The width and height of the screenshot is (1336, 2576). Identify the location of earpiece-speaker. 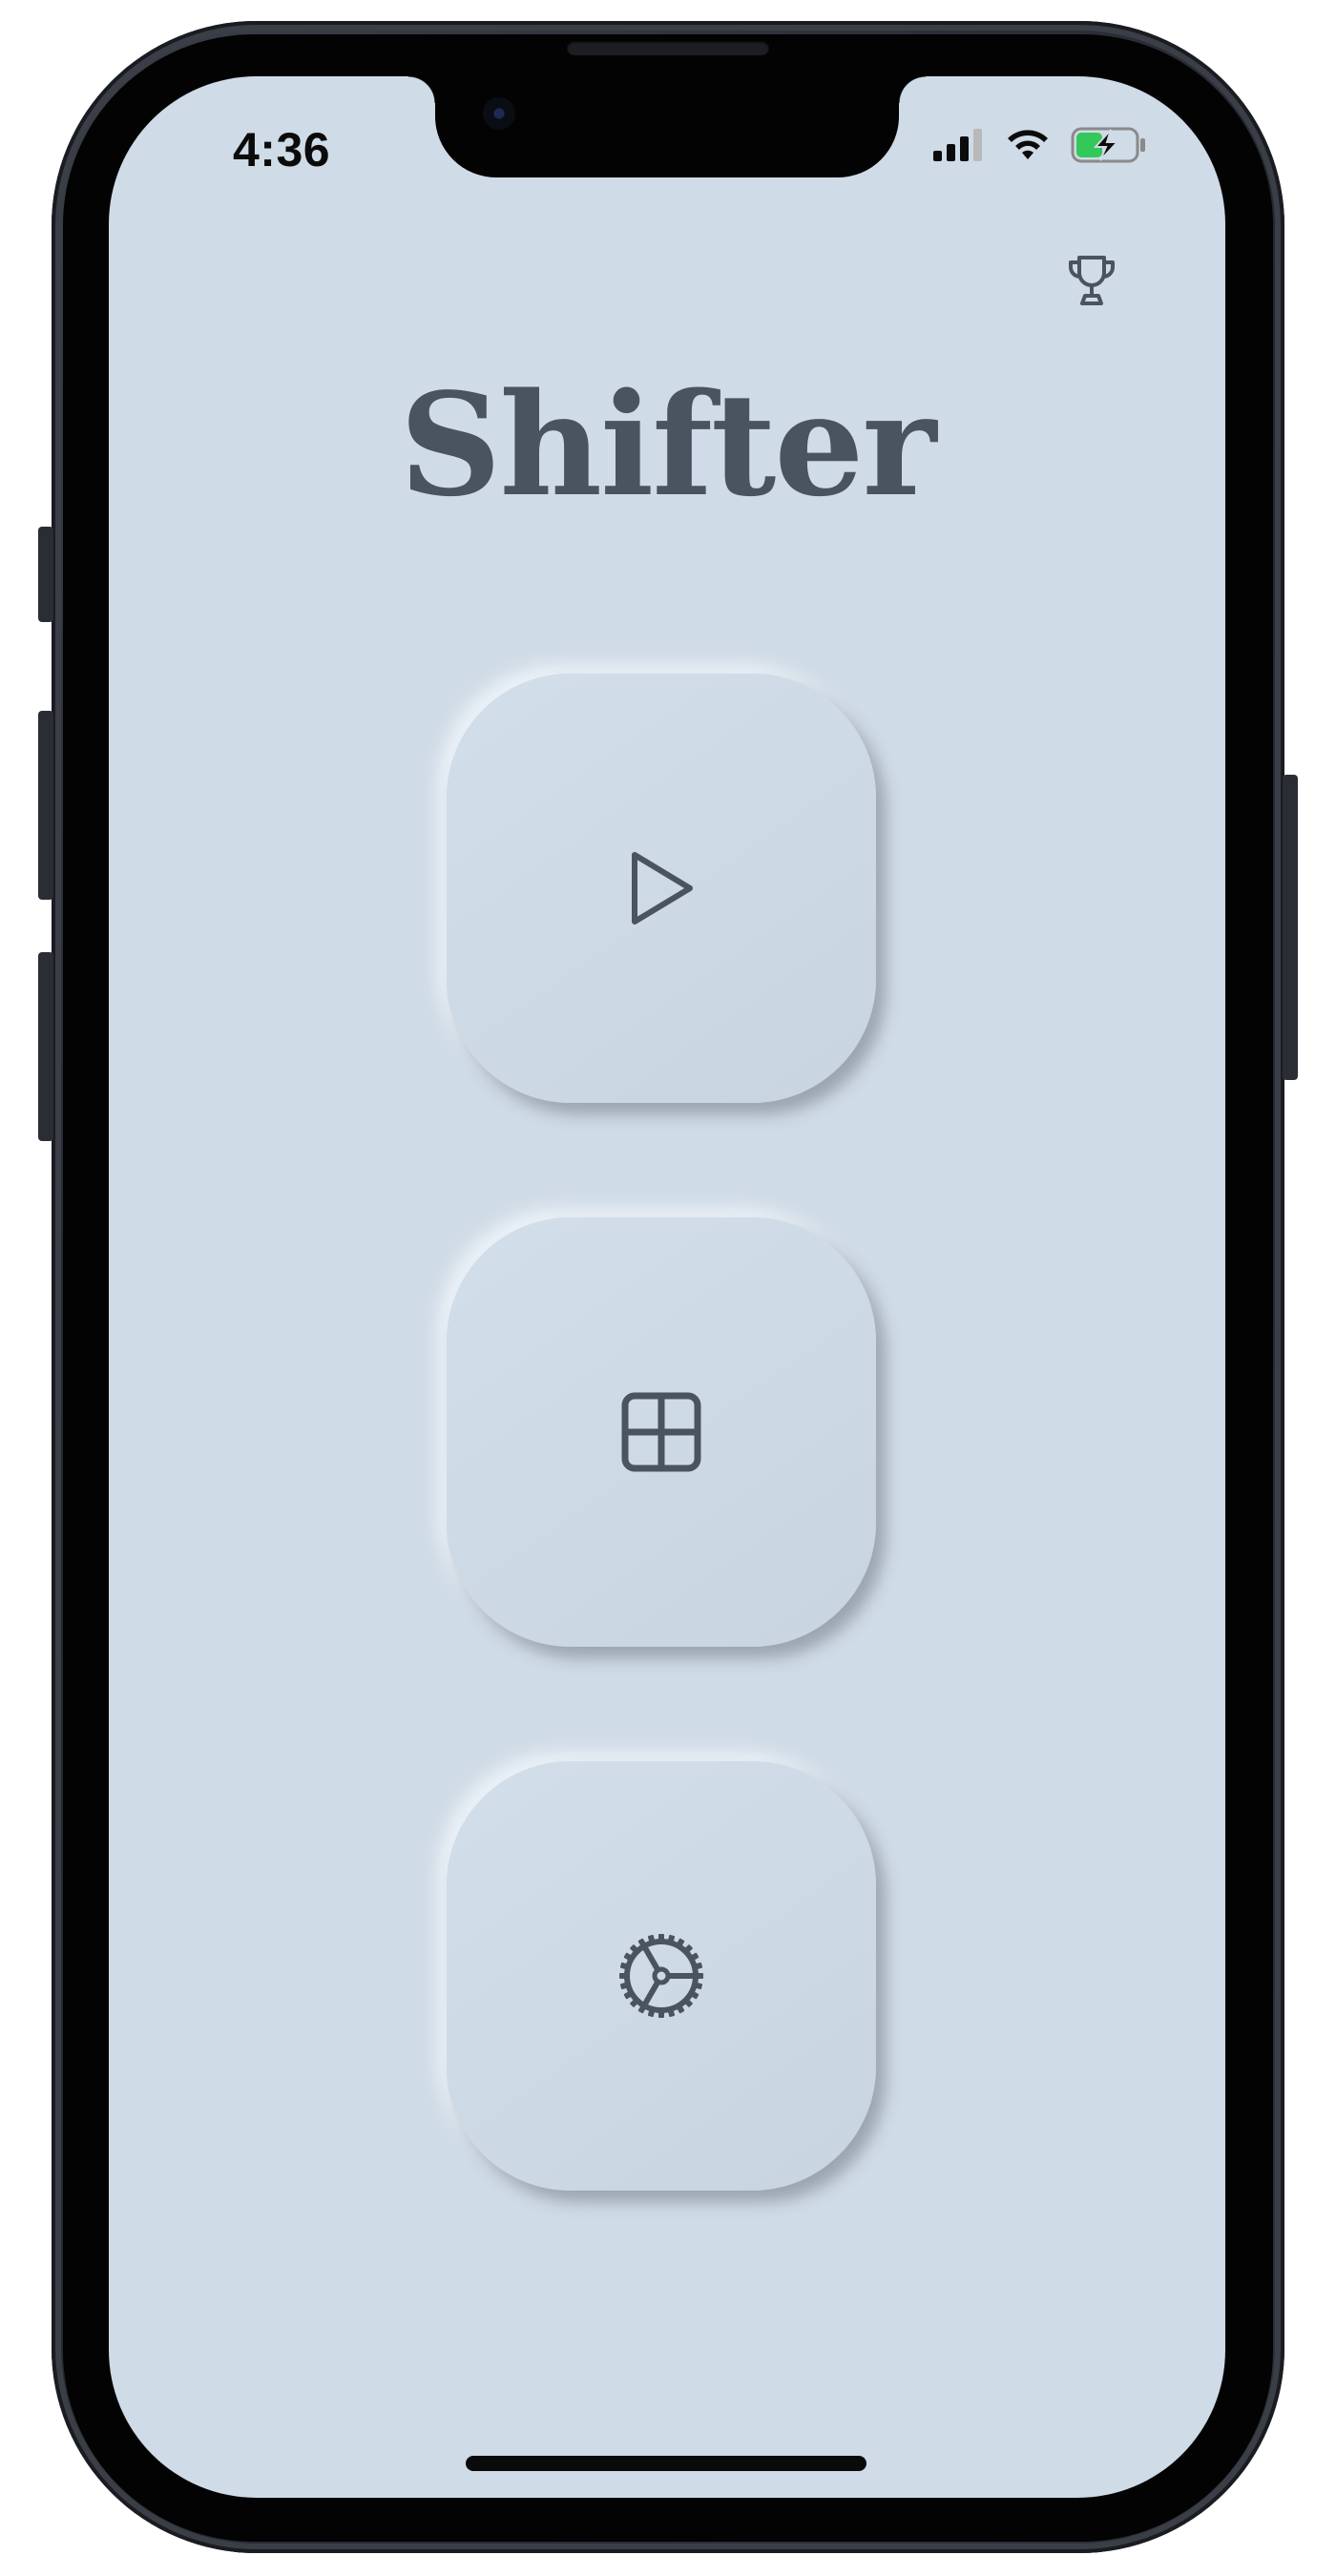
(668, 47).